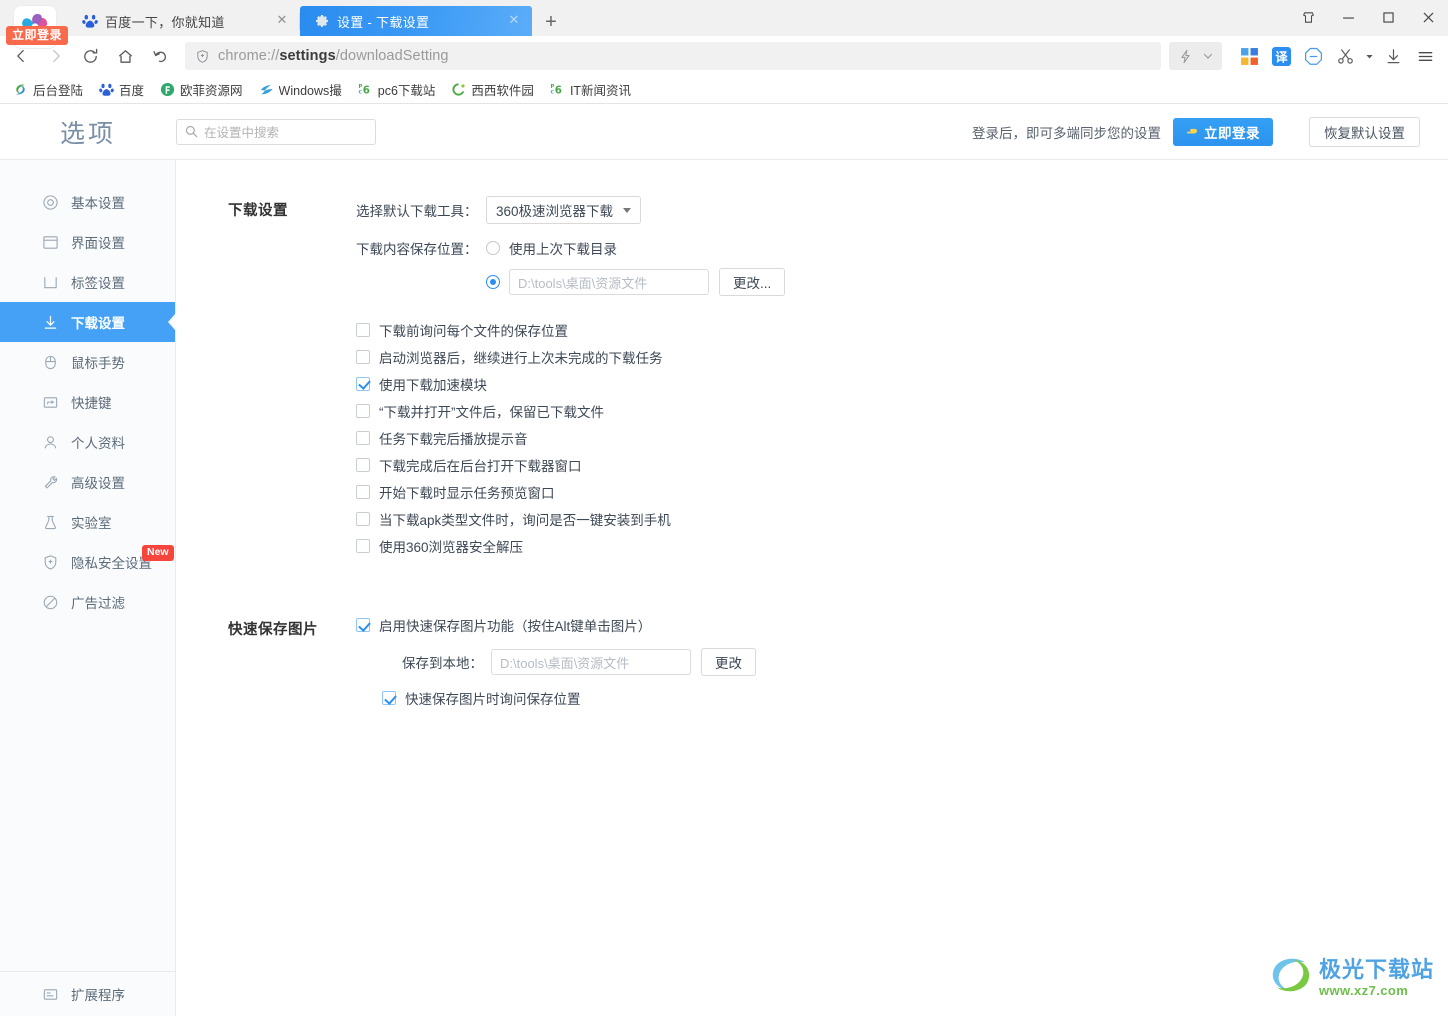  Describe the element at coordinates (363, 518) in the screenshot. I see `checkbox-apk-install-to-phone` at that location.